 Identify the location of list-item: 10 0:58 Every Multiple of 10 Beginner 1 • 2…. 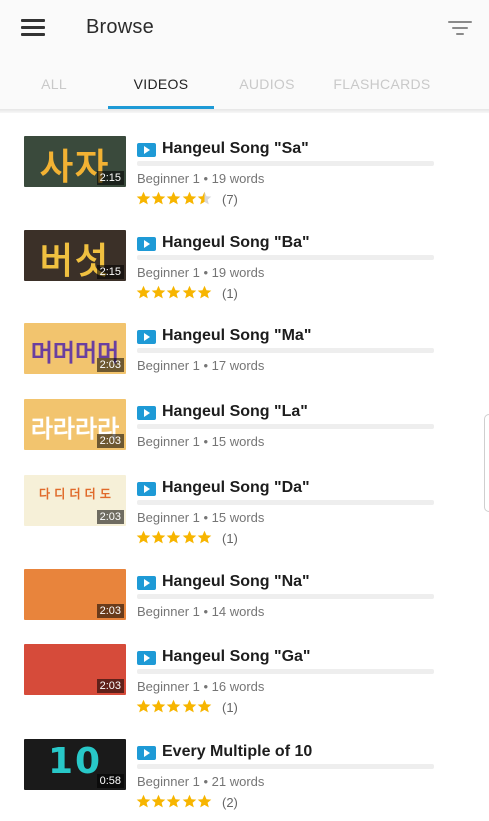
(244, 778).